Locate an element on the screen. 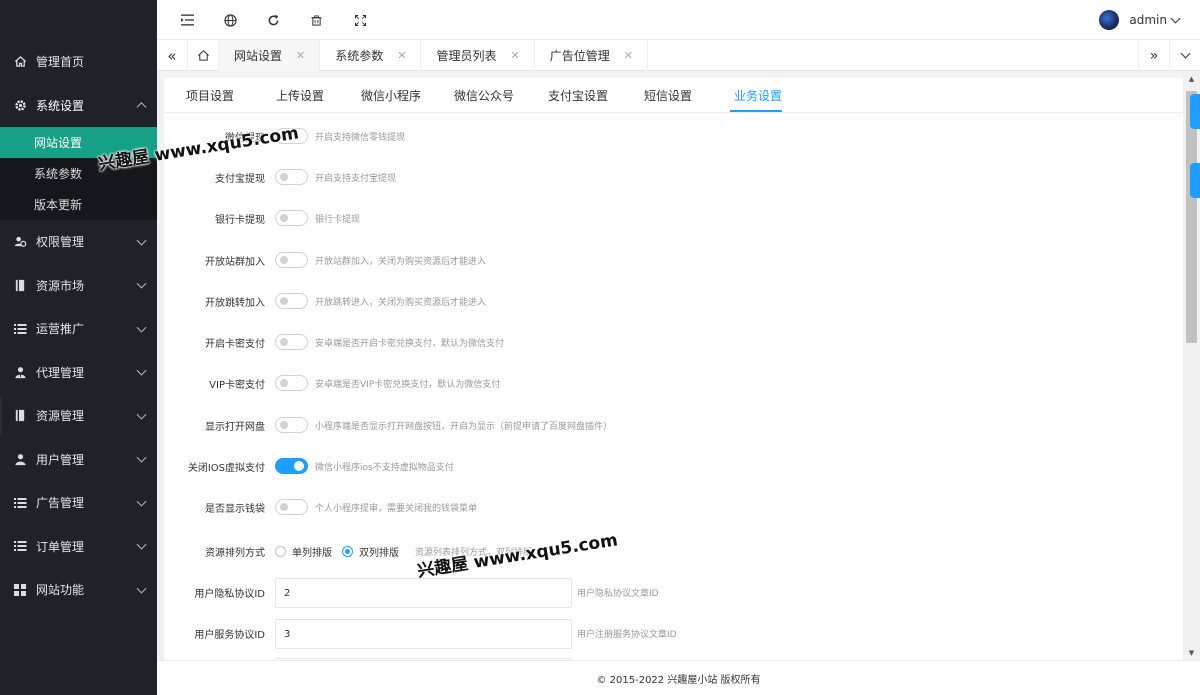 This screenshot has width=1200, height=695. sidebar-item-label: 资源管理 is located at coordinates (60, 416).